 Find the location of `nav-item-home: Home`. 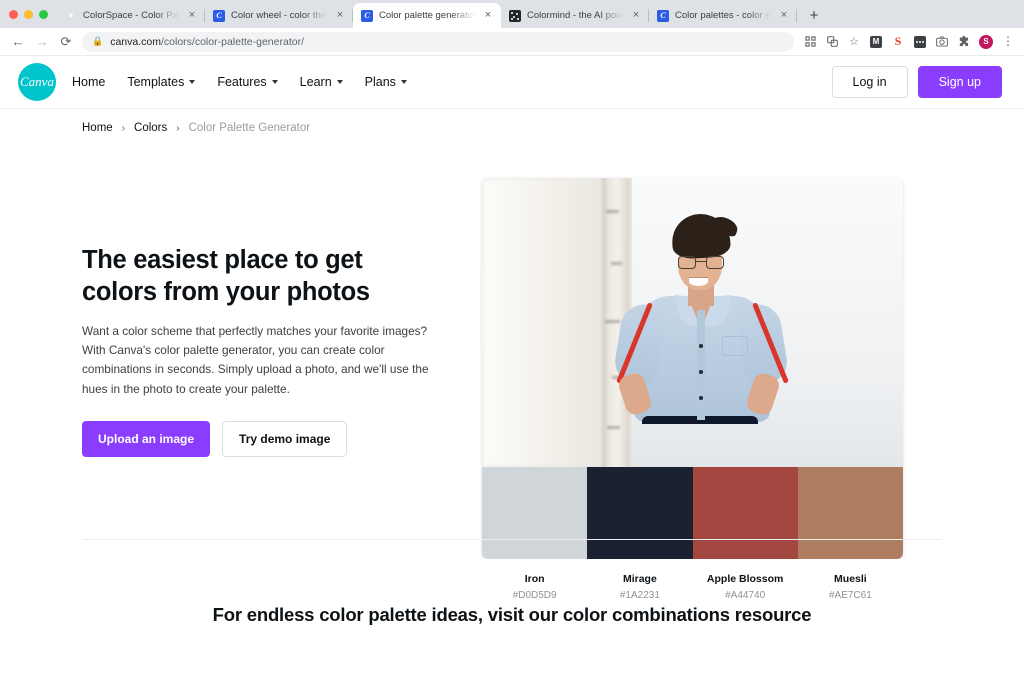

nav-item-home: Home is located at coordinates (88, 82).